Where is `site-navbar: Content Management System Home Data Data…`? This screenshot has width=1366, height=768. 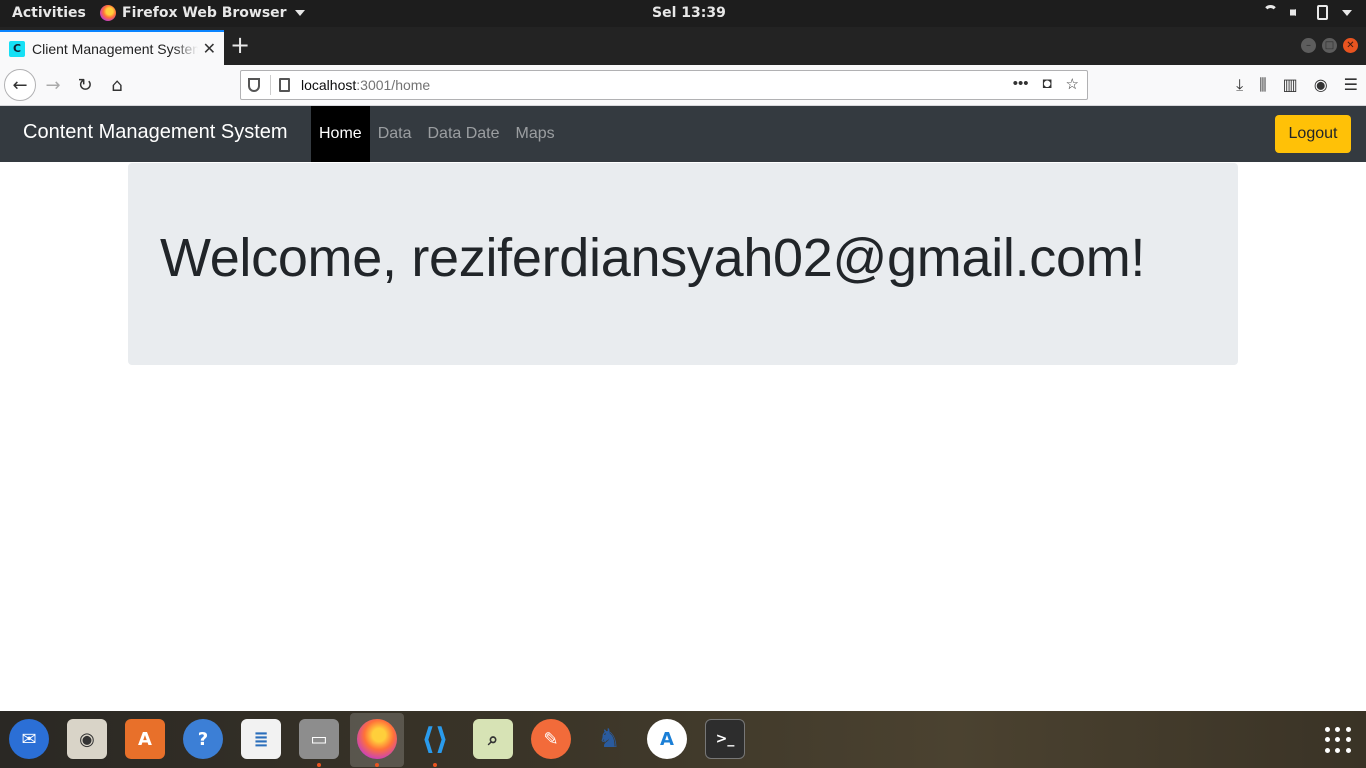
site-navbar: Content Management System Home Data Data… is located at coordinates (683, 134).